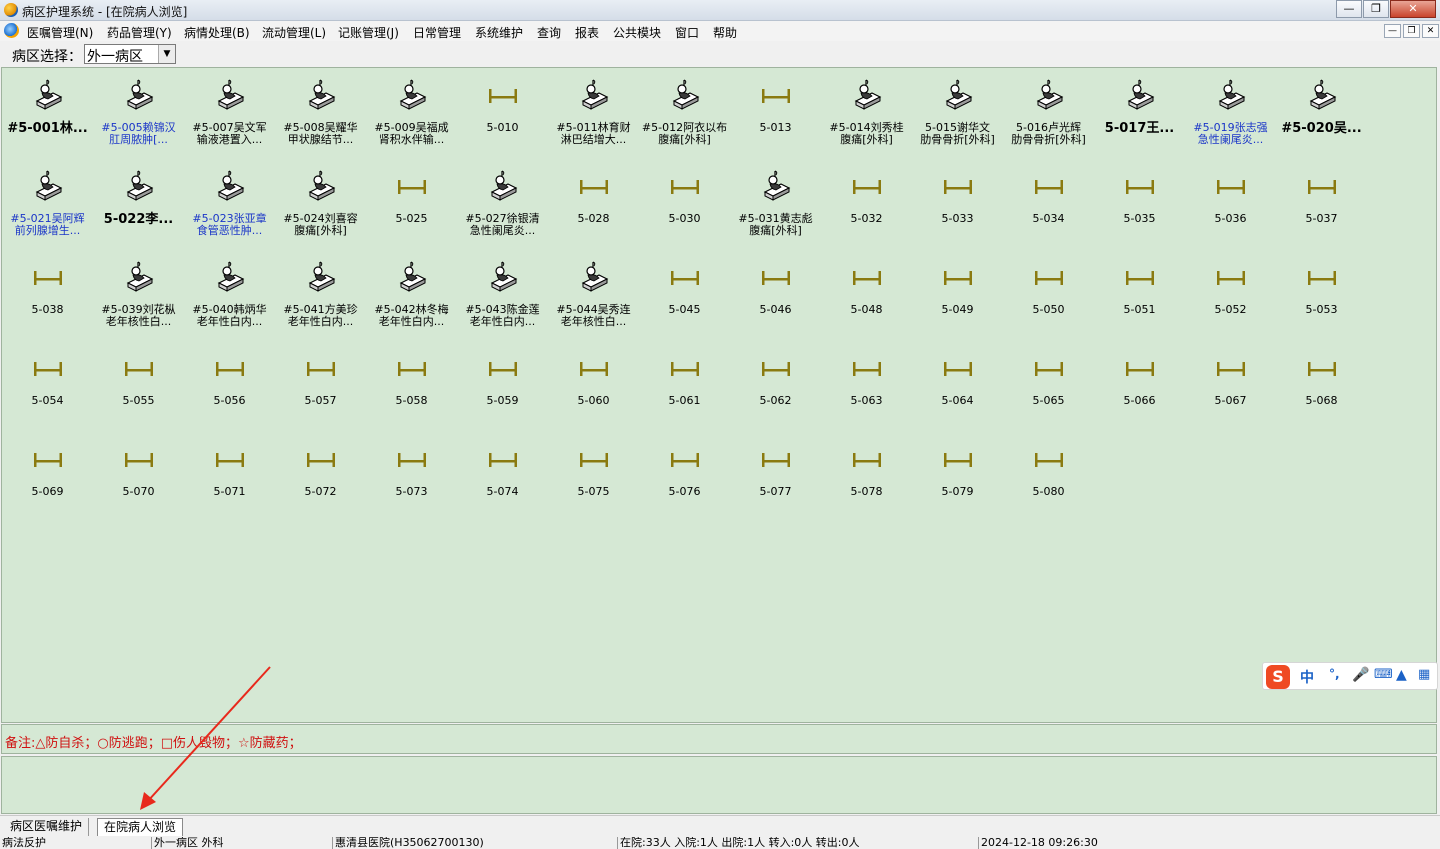  What do you see at coordinates (217, 32) in the screenshot?
I see `menu-item-condition: 病情处理(B)` at bounding box center [217, 32].